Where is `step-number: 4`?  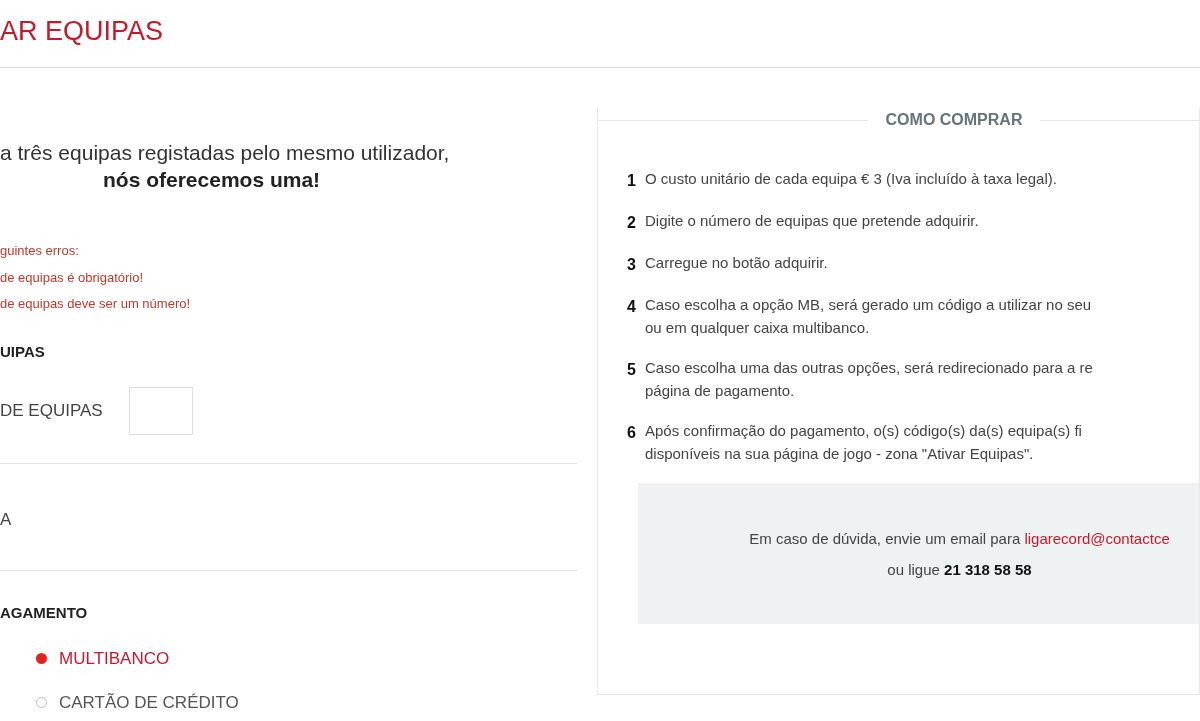 step-number: 4 is located at coordinates (632, 307).